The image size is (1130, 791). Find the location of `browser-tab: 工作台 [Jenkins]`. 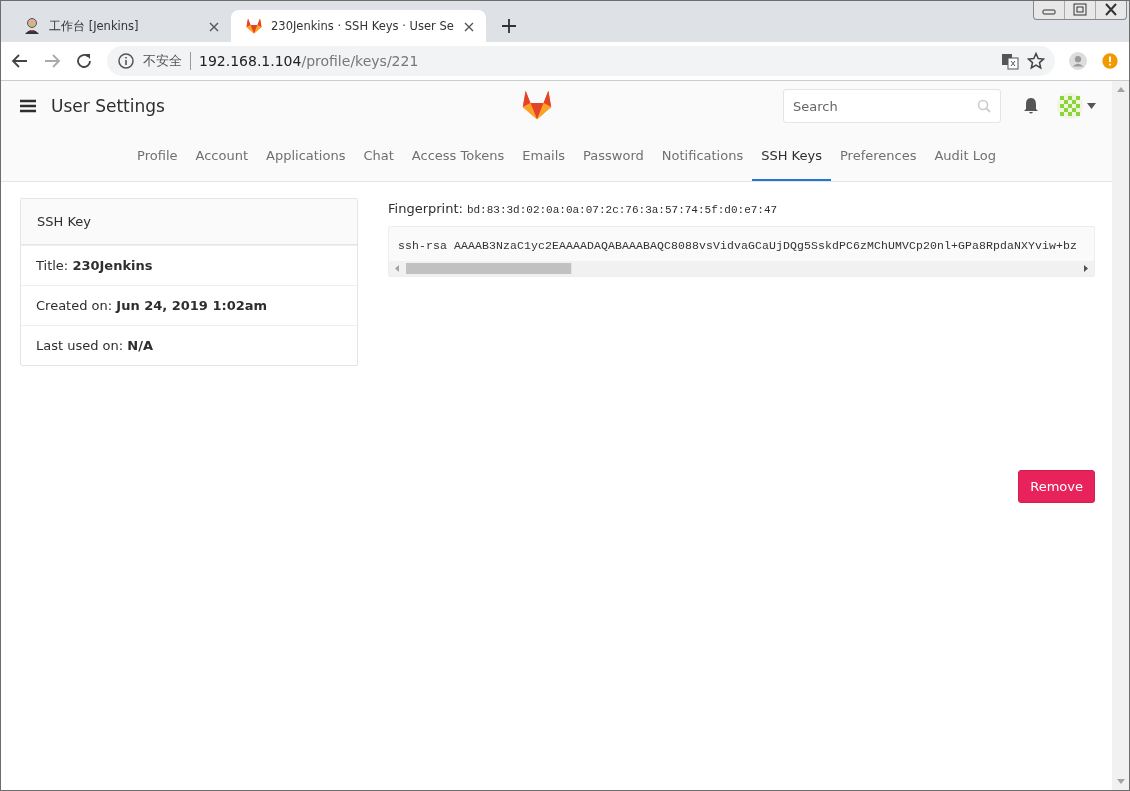

browser-tab: 工作台 [Jenkins] is located at coordinates (120, 26).